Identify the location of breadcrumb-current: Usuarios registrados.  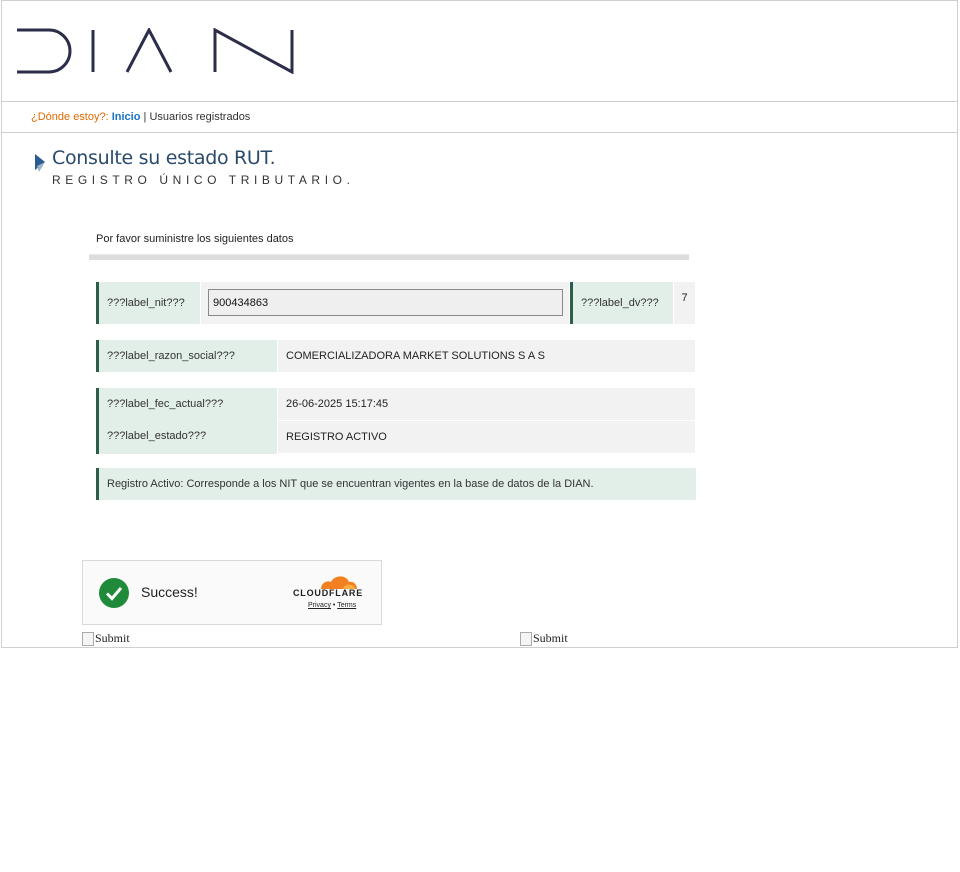
(200, 117).